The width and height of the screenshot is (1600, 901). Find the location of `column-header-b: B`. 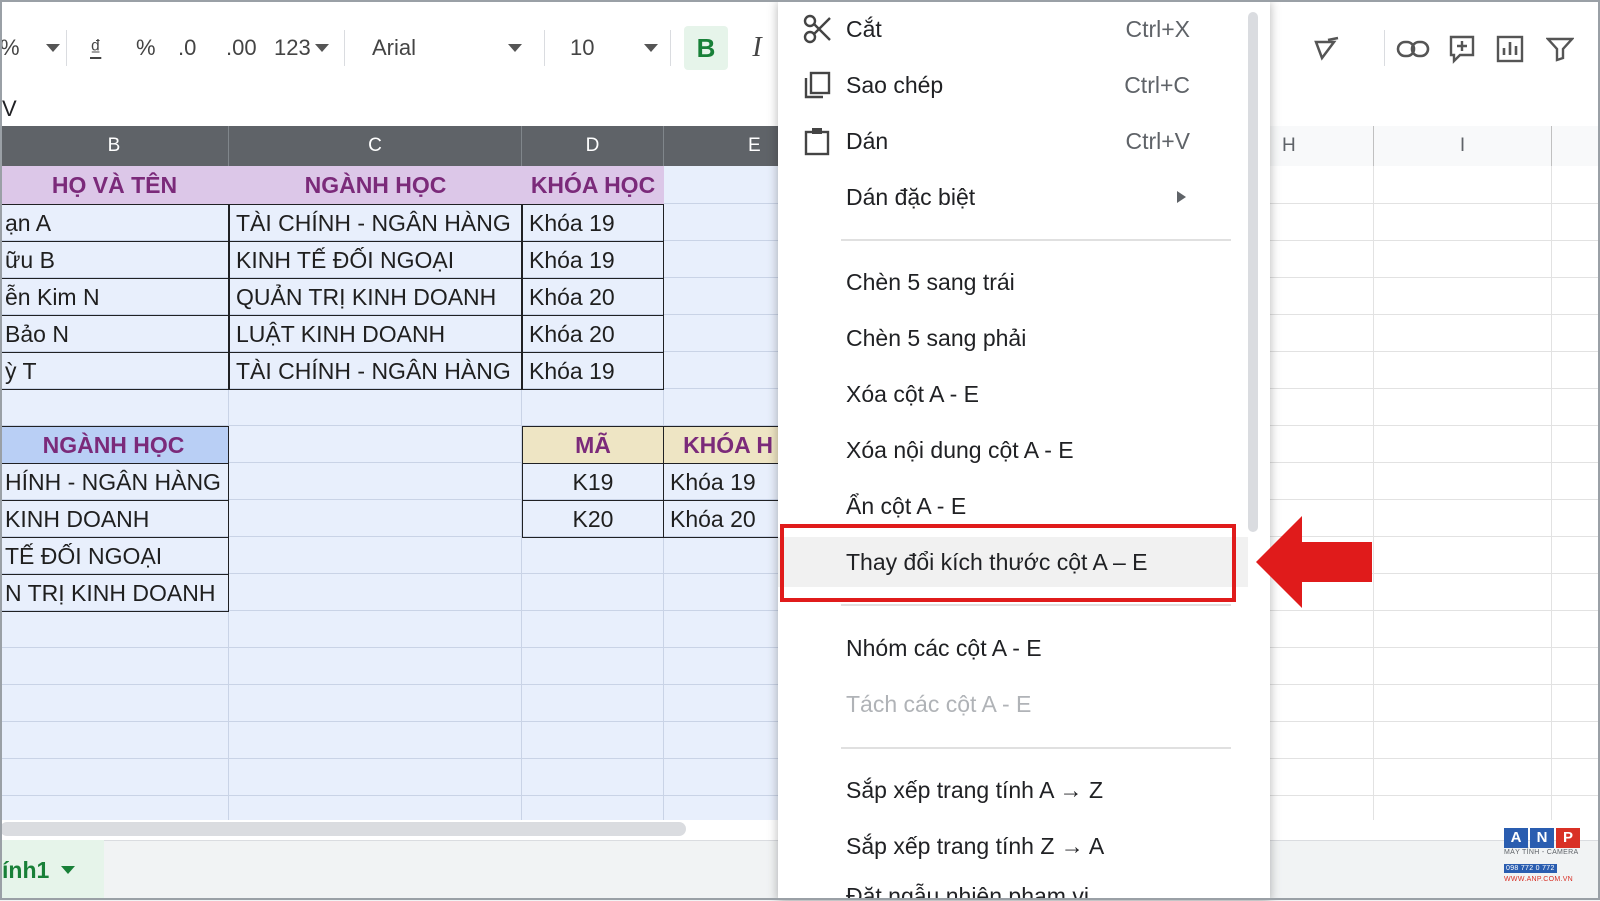

column-header-b: B is located at coordinates (114, 146).